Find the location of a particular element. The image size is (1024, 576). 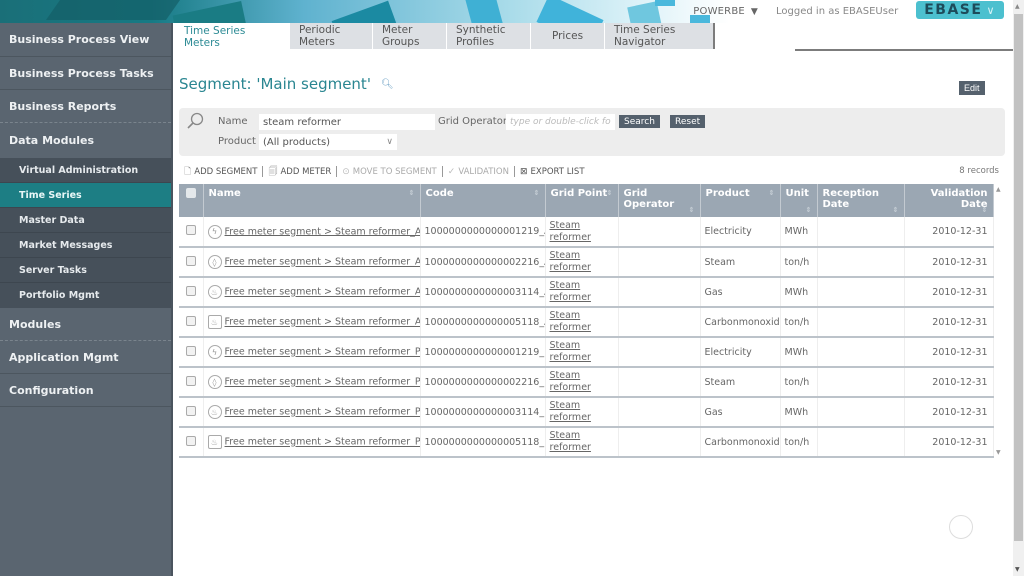

code-cell: 1000000000000001219_ACT is located at coordinates (483, 232).